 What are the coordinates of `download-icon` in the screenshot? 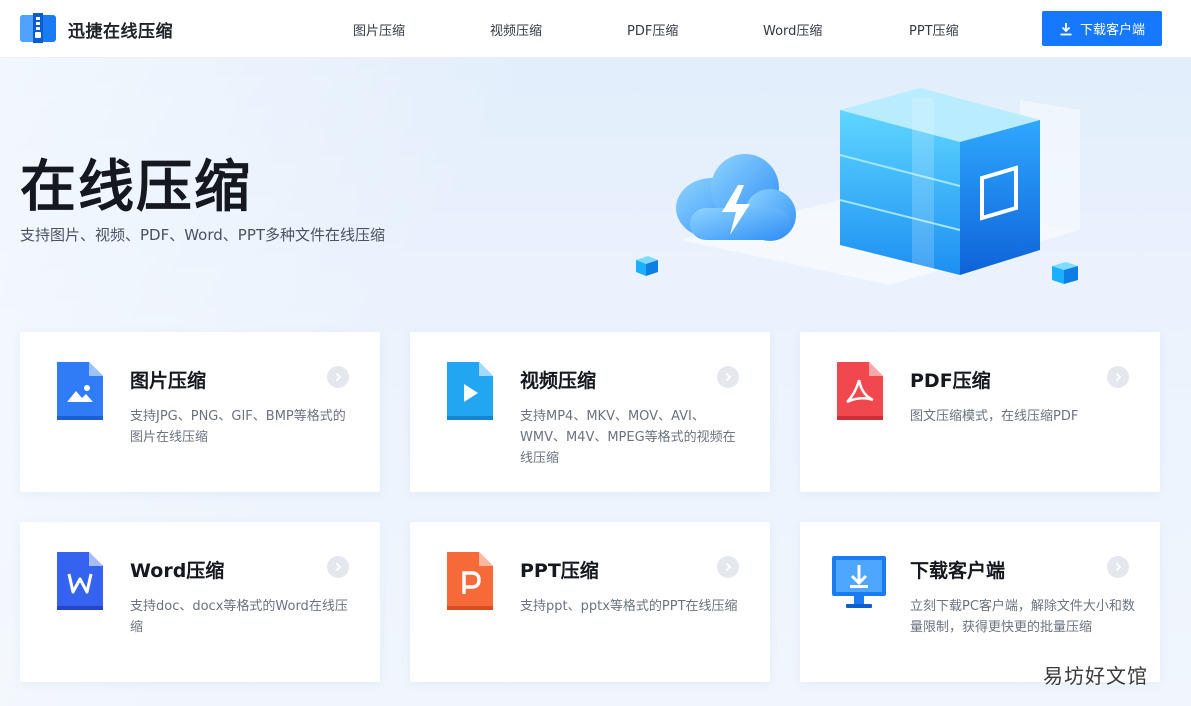 It's located at (1066, 28).